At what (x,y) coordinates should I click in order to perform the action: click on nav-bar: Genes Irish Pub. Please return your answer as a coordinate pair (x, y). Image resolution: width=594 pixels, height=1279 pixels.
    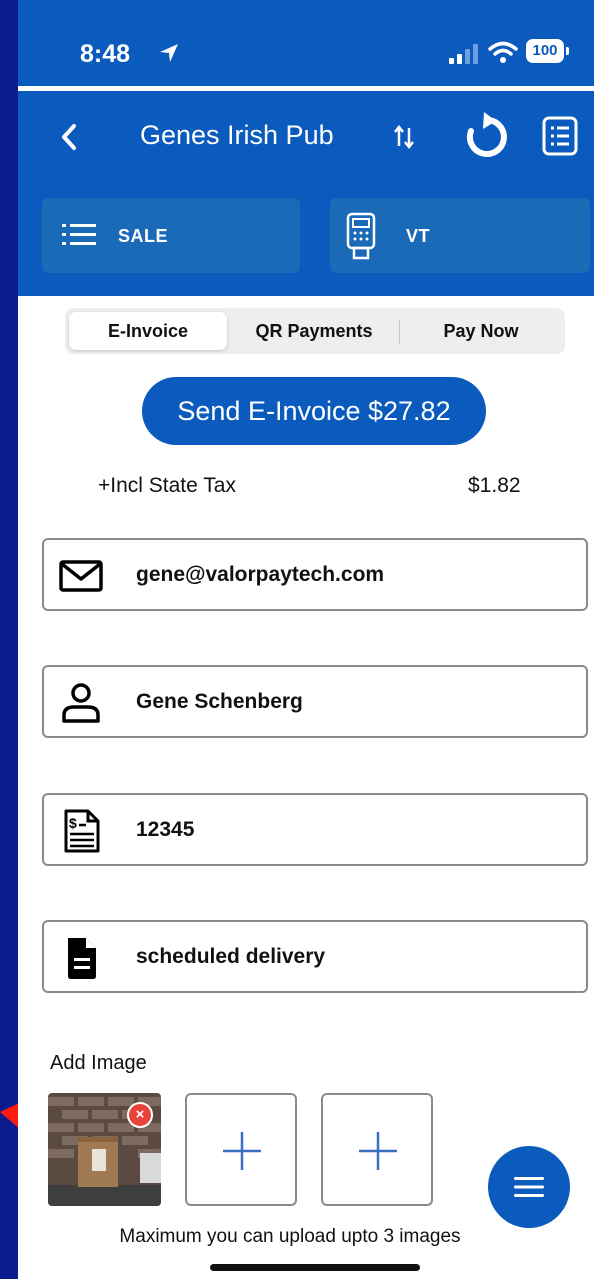
    Looking at the image, I should click on (306, 138).